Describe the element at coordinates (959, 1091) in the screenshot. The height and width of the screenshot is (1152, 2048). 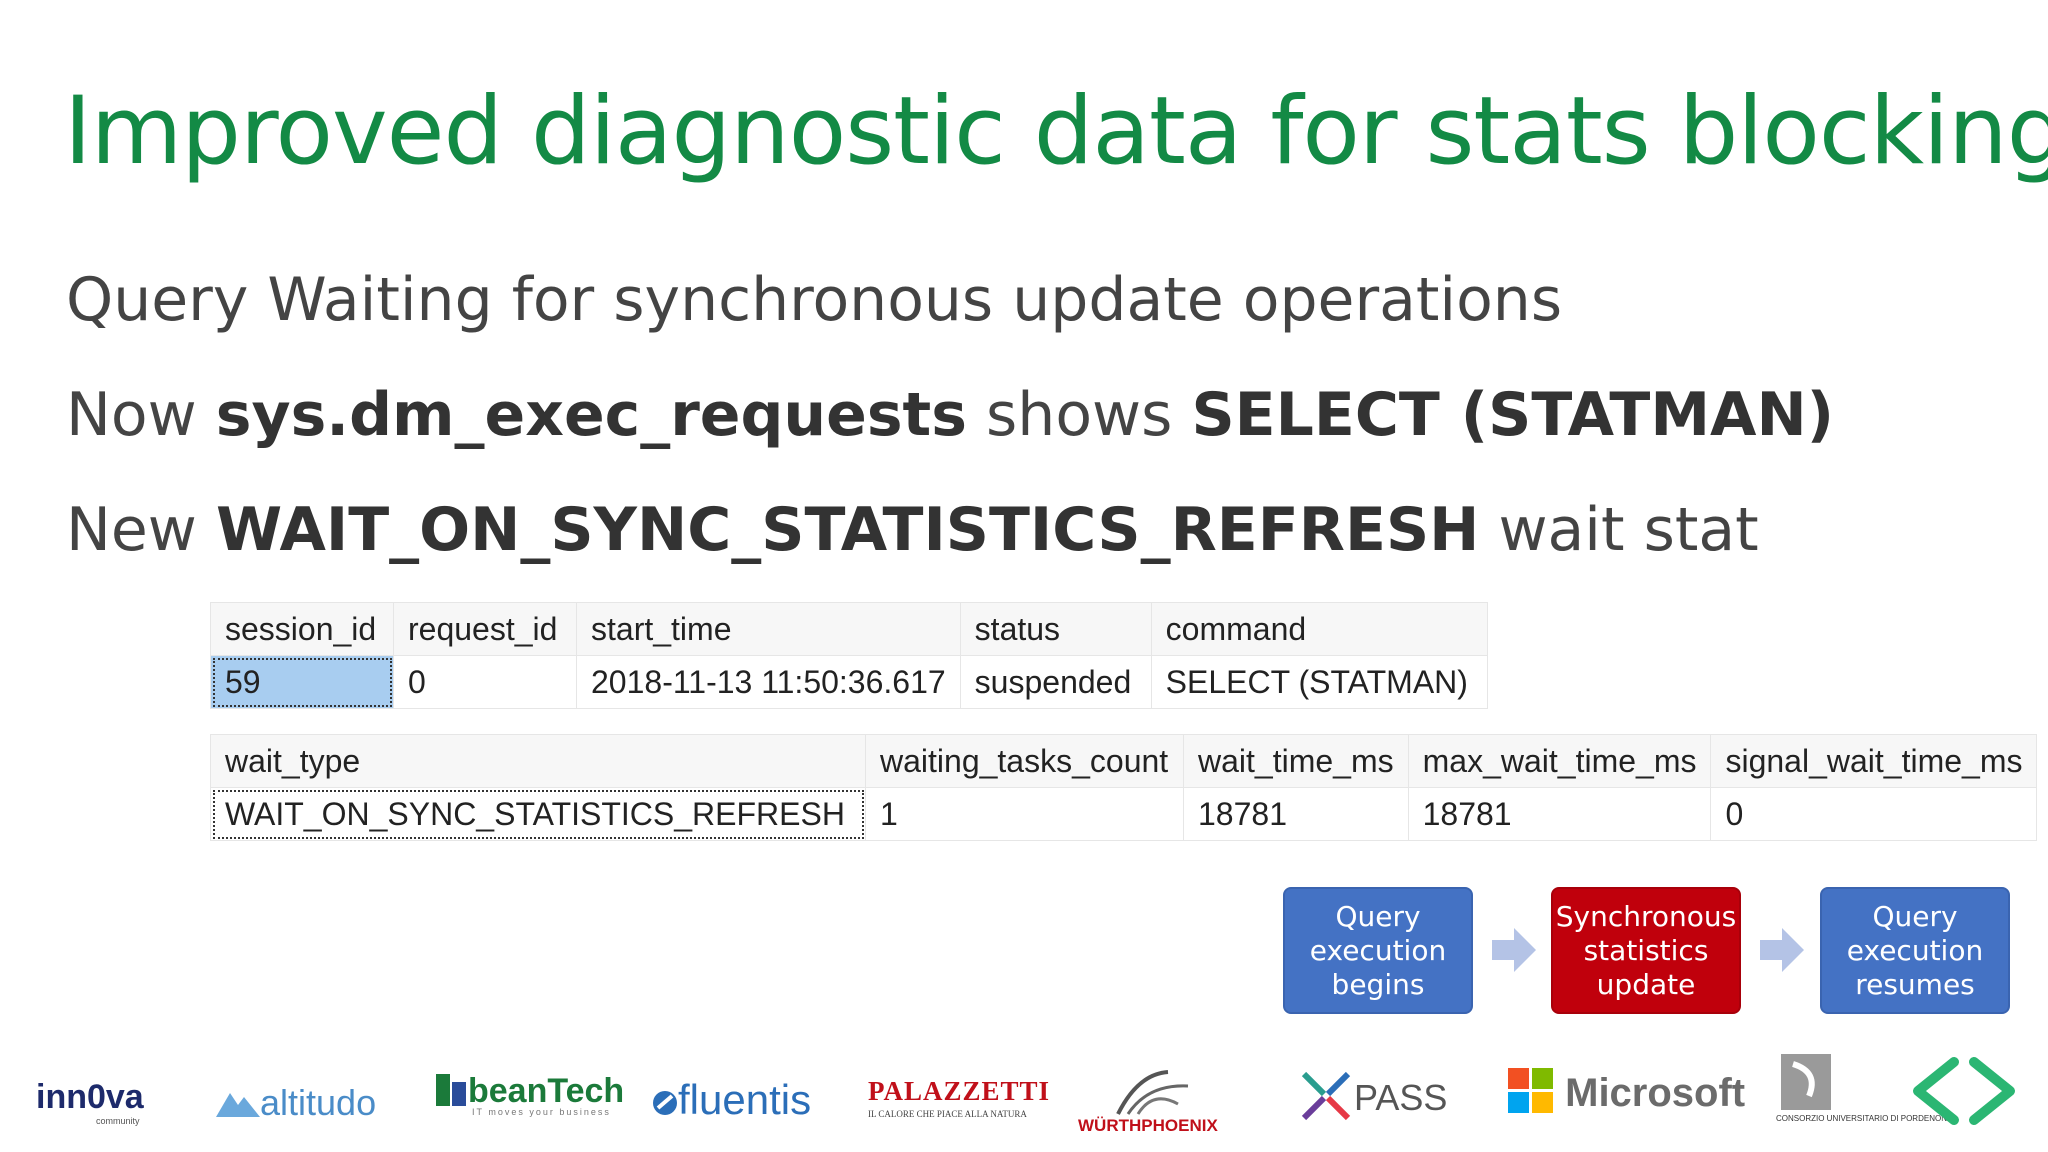
I see `palazzetti-logo-text: PALAZZETTI` at that location.